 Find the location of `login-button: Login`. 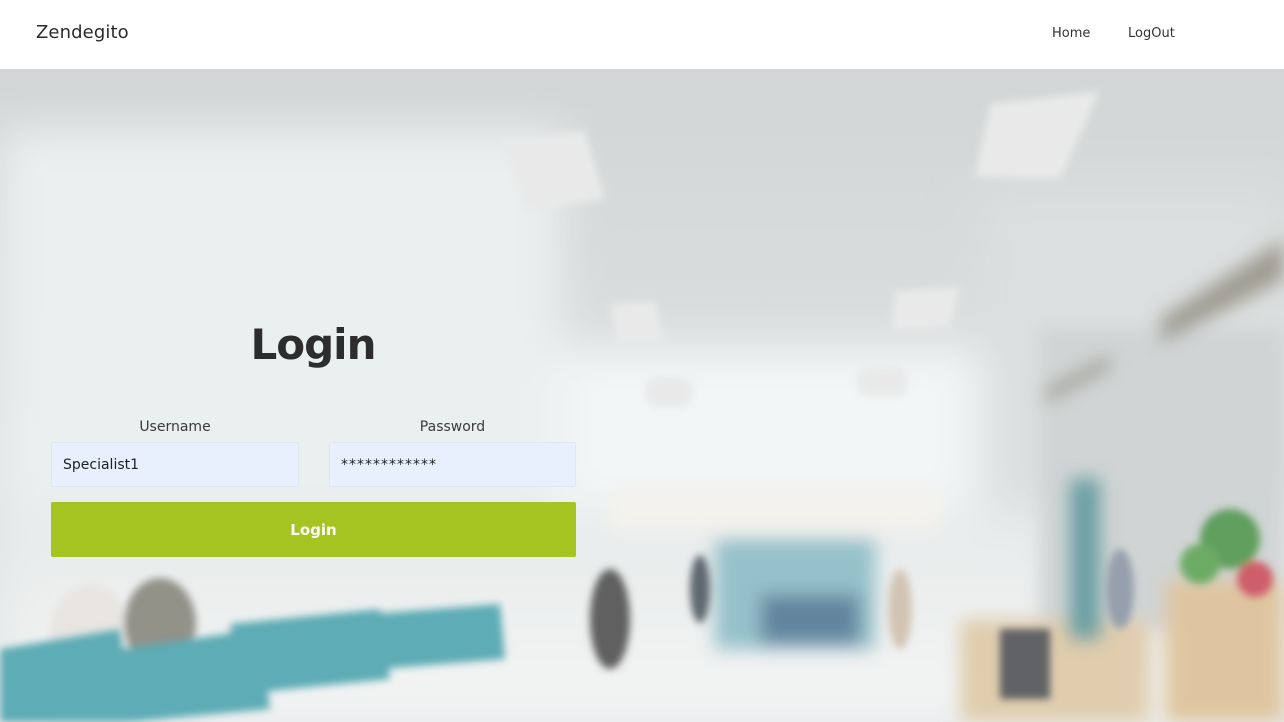

login-button: Login is located at coordinates (313, 529).